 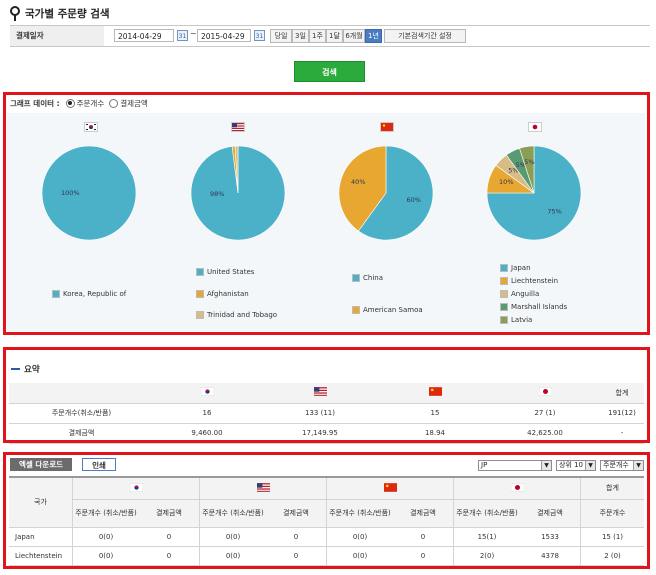 What do you see at coordinates (622, 413) in the screenshot?
I see `summary-cell: 191(12)` at bounding box center [622, 413].